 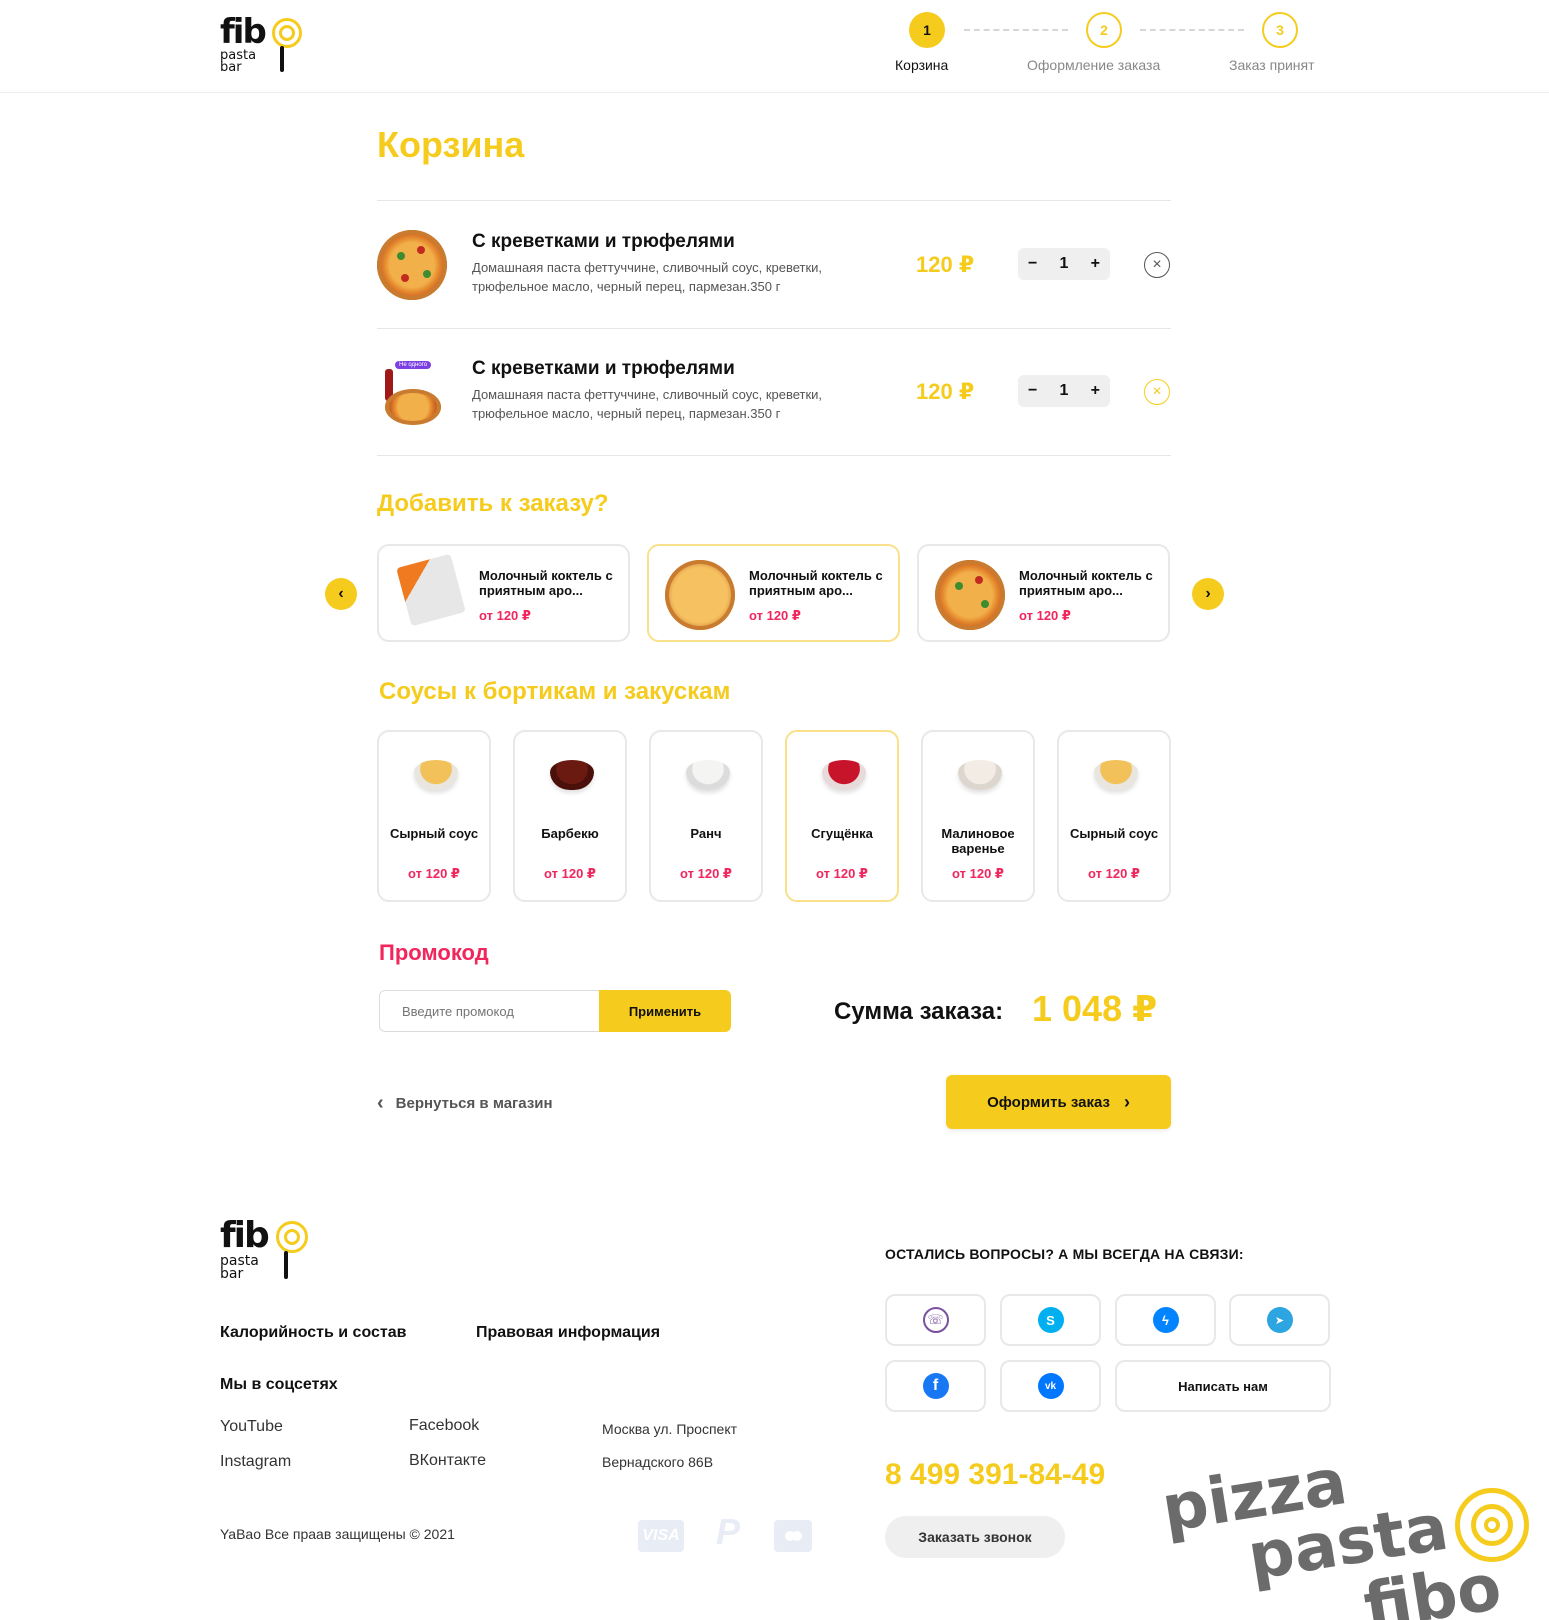 I want to click on viber-button: ☏, so click(x=935, y=1320).